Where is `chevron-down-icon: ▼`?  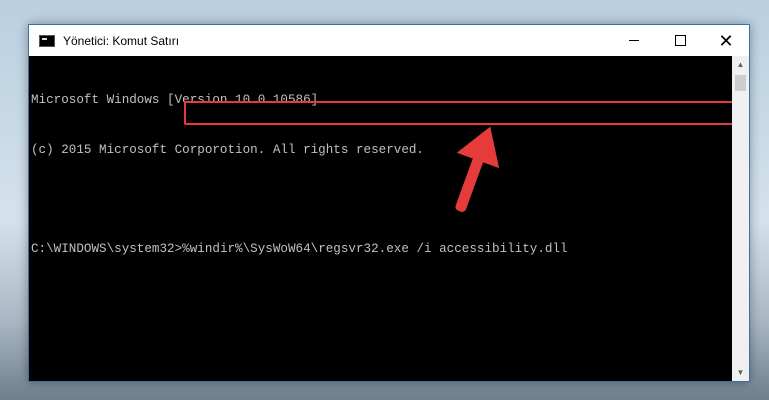 chevron-down-icon: ▼ is located at coordinates (740, 372).